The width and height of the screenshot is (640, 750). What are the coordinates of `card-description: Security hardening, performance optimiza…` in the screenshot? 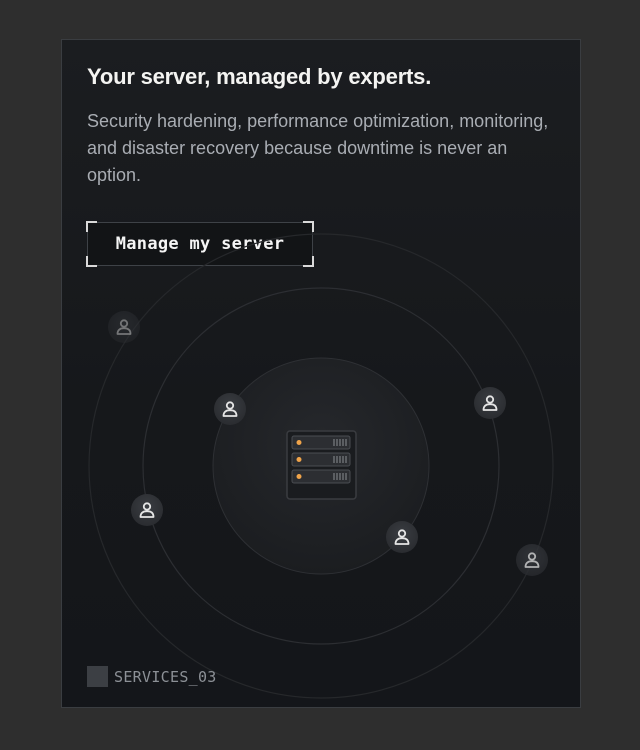 It's located at (318, 148).